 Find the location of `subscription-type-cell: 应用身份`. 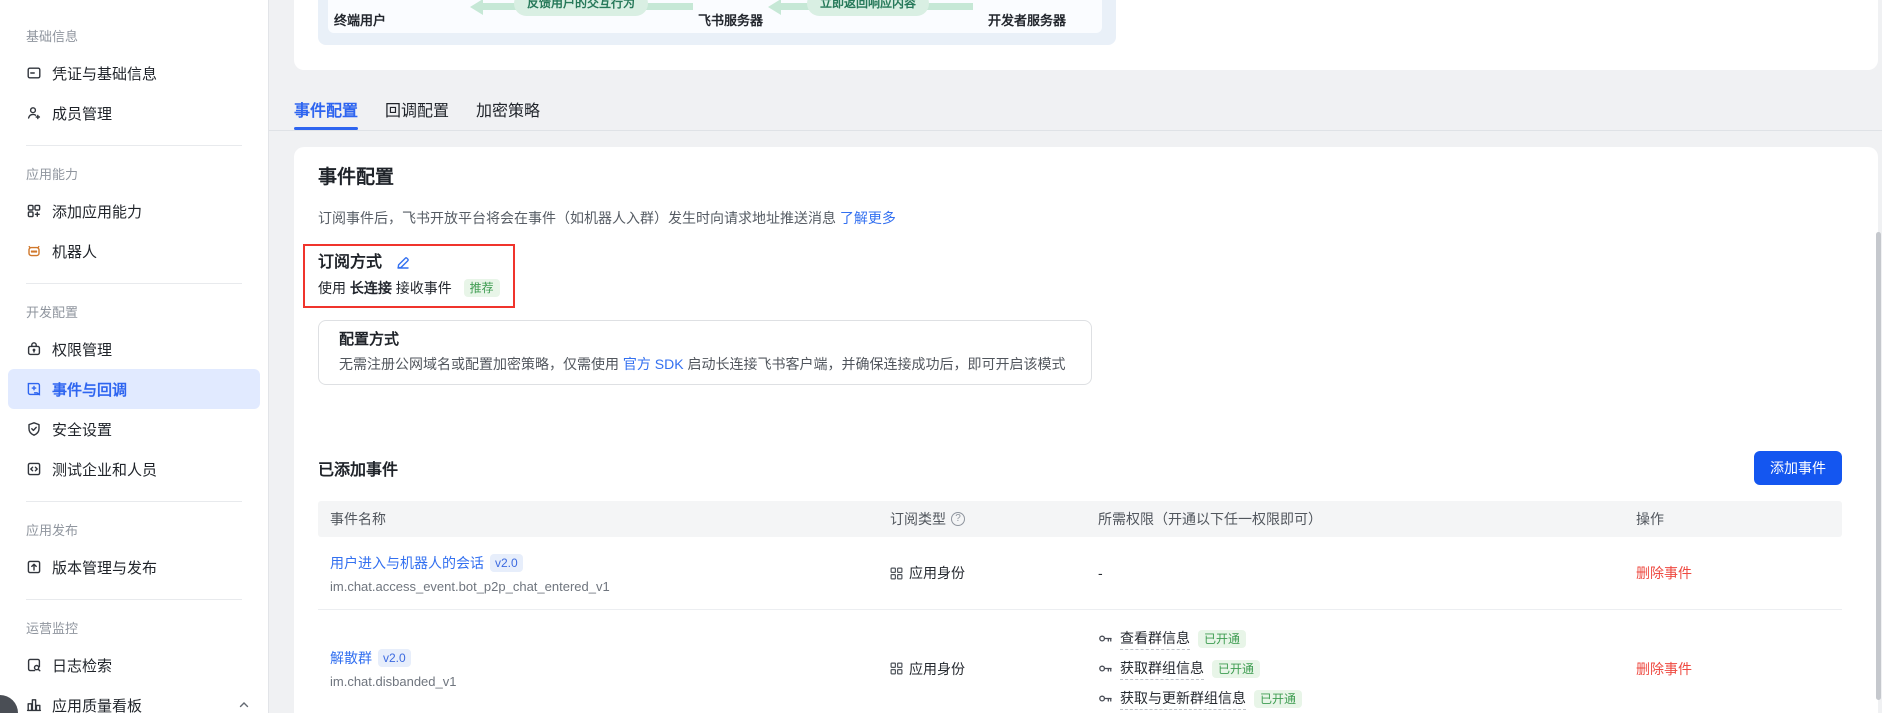

subscription-type-cell: 应用身份 is located at coordinates (994, 573).